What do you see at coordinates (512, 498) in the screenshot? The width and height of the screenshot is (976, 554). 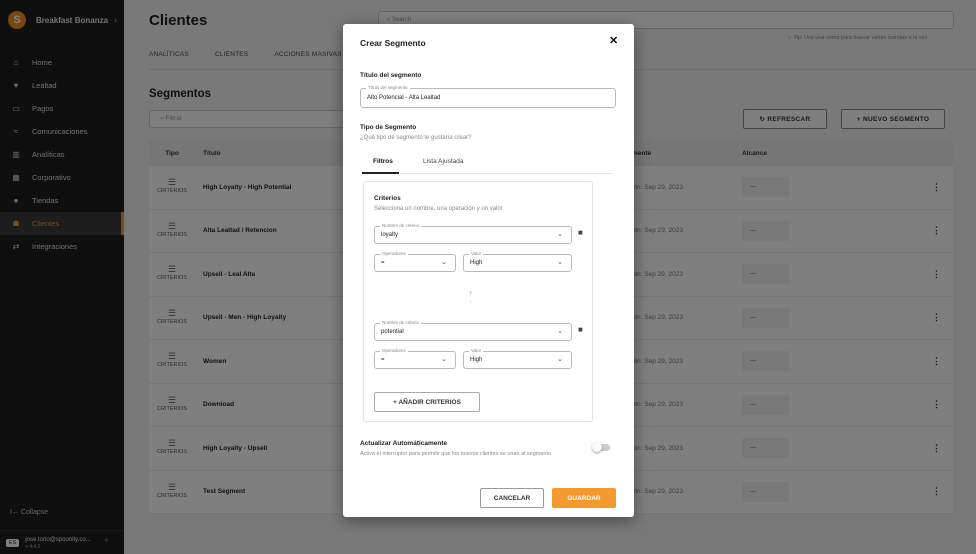 I see `cancel-button: CANCELAR` at bounding box center [512, 498].